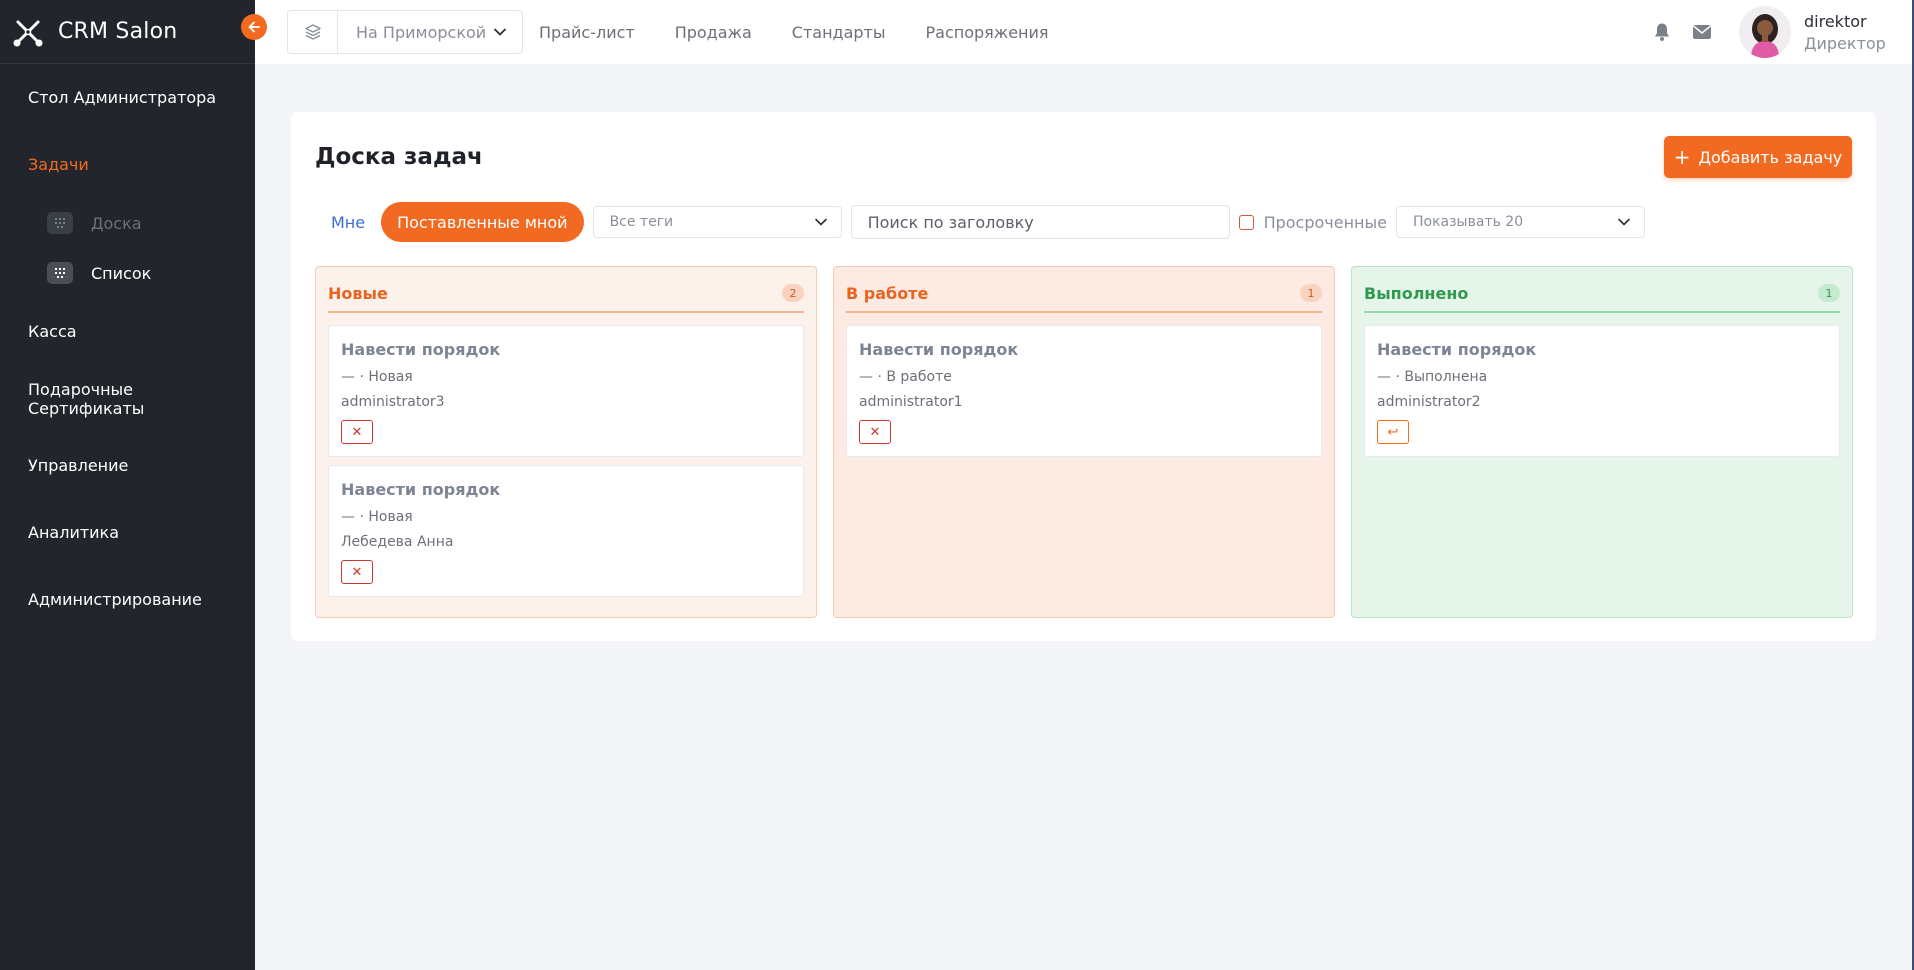 Image resolution: width=1914 pixels, height=970 pixels. Describe the element at coordinates (127, 532) in the screenshot. I see `sidebar-item-analytics: Аналитика` at that location.